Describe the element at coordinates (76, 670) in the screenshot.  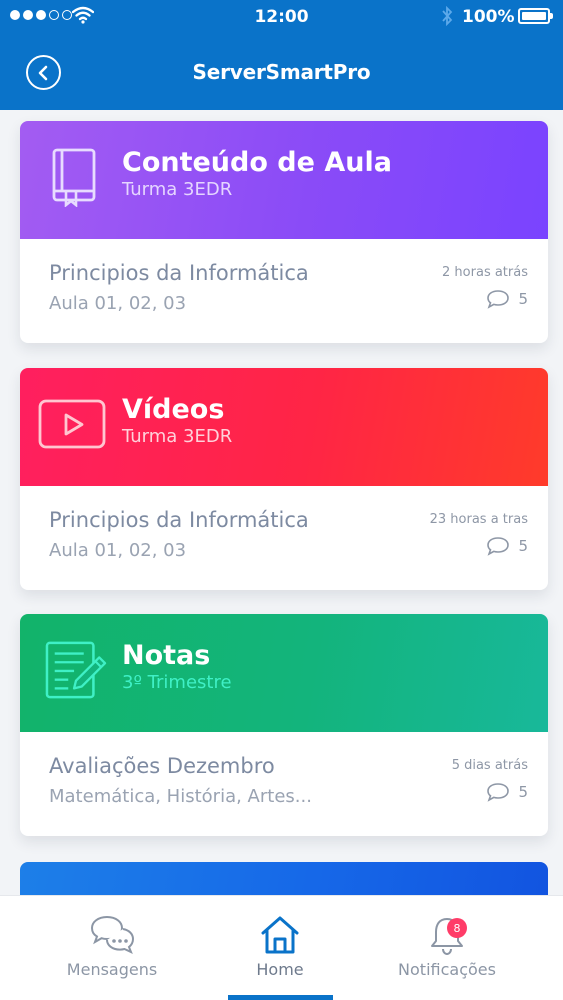
I see `notes-edit-icon` at that location.